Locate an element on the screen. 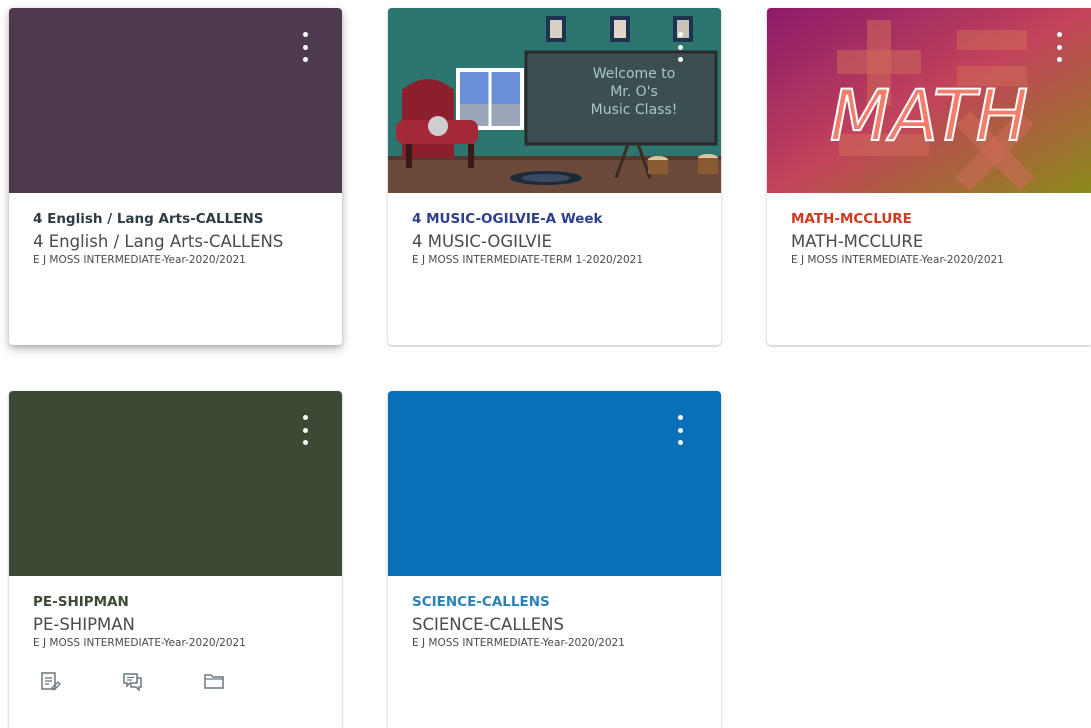  course-code: PE-SHIPMAN is located at coordinates (84, 624).